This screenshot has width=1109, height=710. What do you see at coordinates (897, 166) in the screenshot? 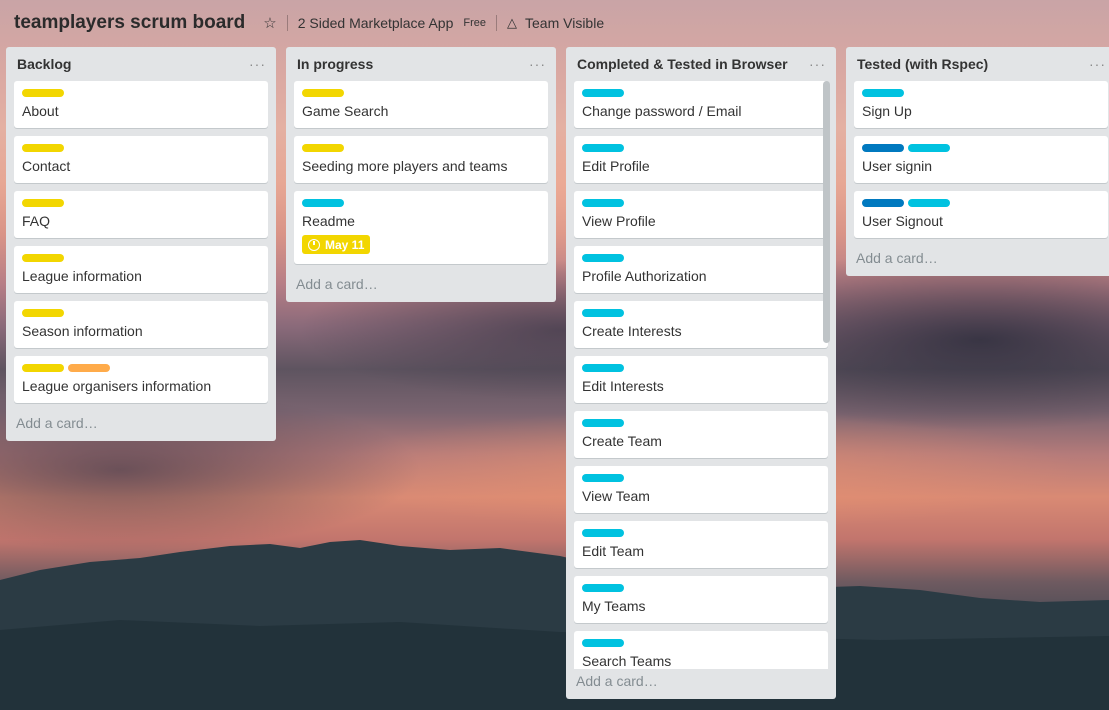
I see `card-title: User signin` at bounding box center [897, 166].